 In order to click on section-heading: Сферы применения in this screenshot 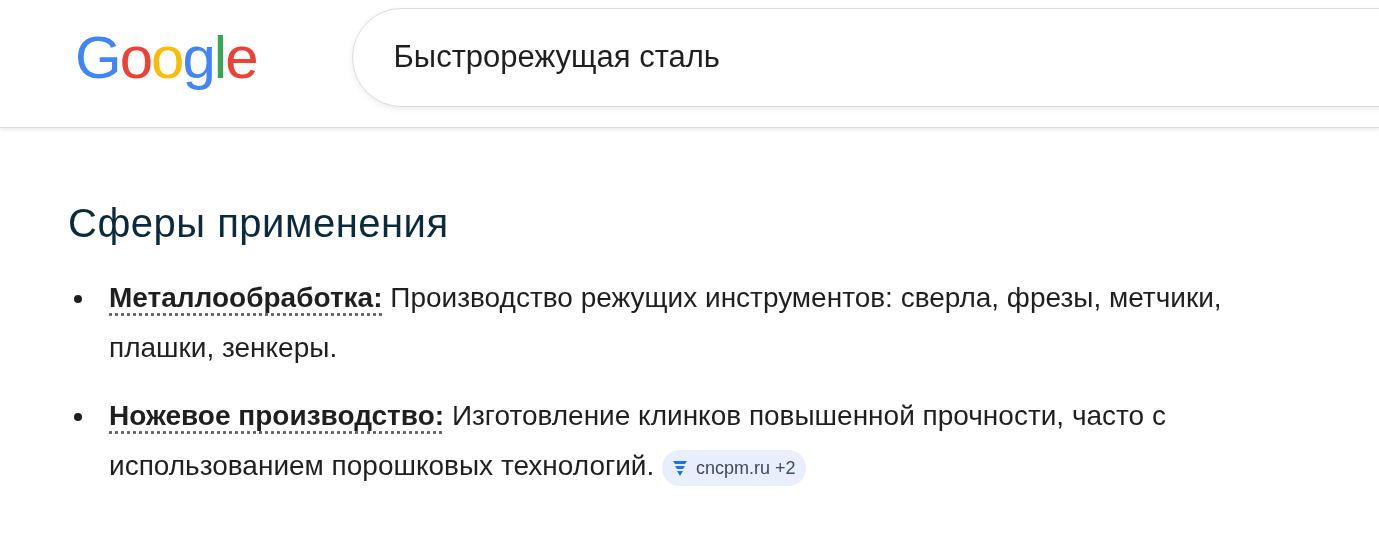, I will do `click(259, 223)`.